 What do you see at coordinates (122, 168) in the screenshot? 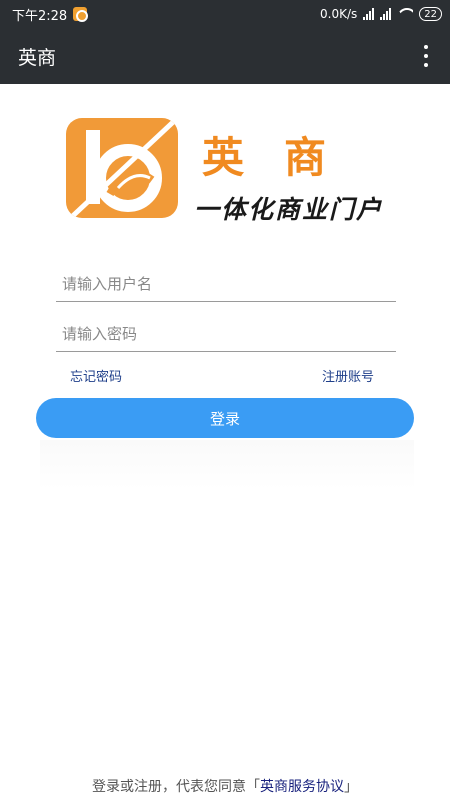
I see `logo-icon` at bounding box center [122, 168].